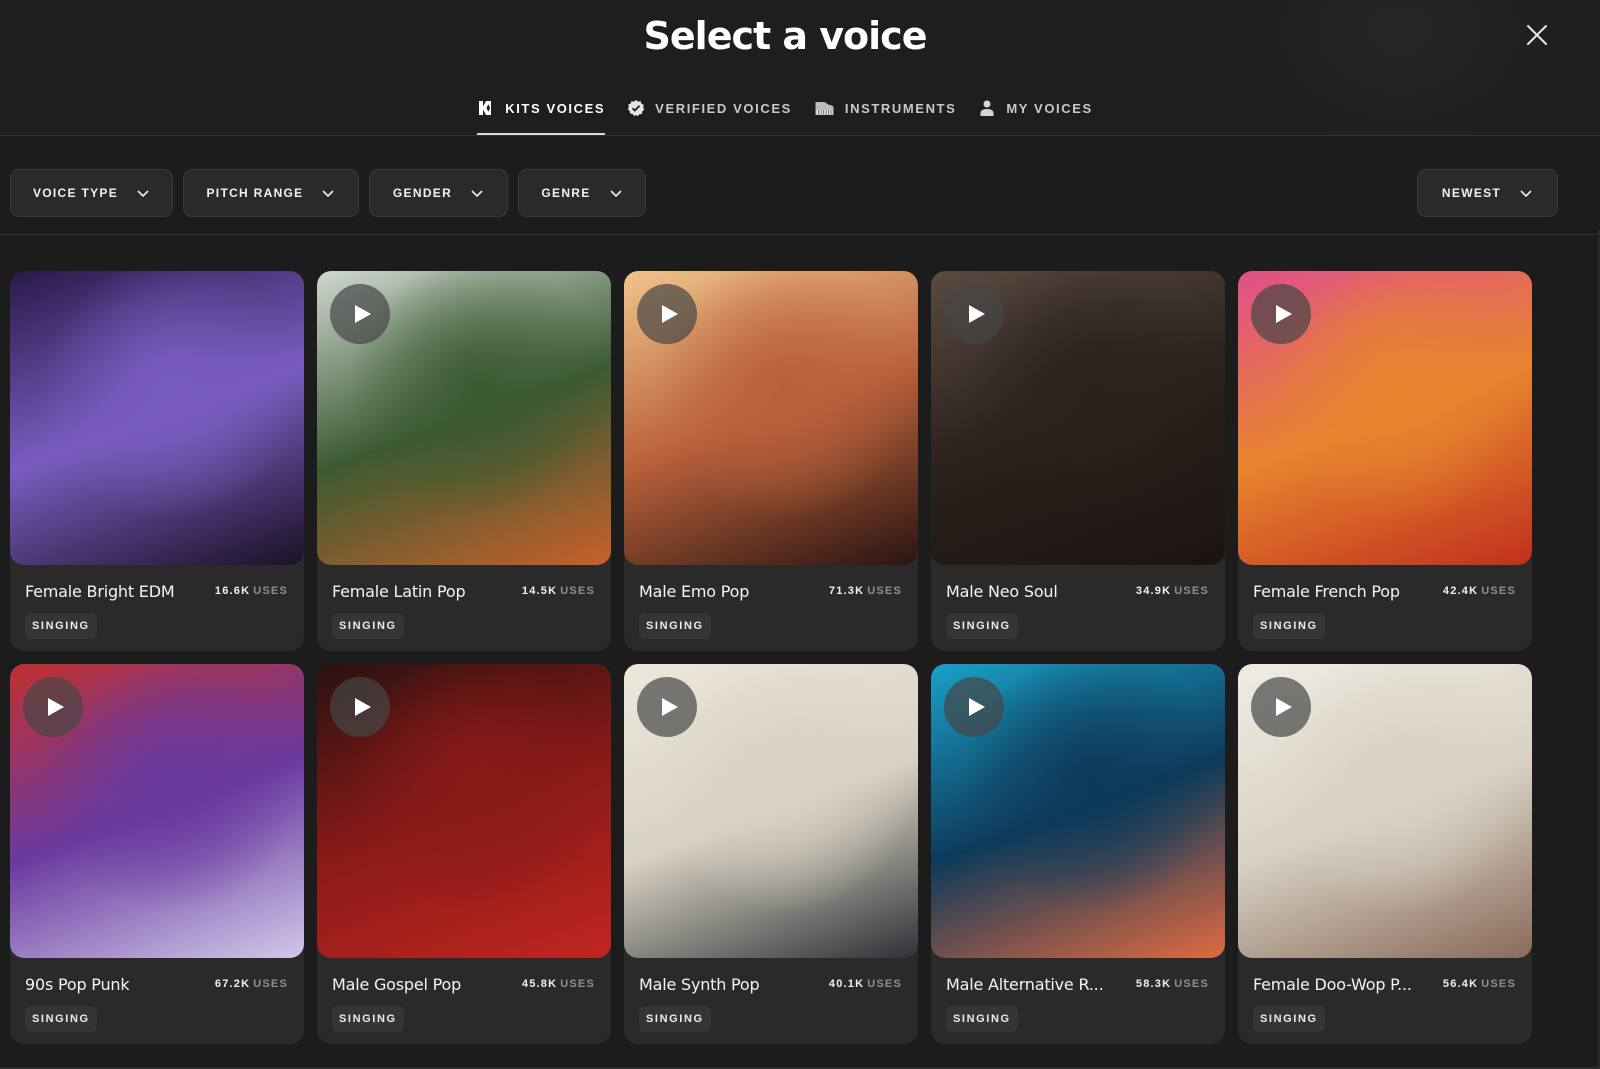 The height and width of the screenshot is (1069, 1600). I want to click on voice-name: Male Synth Pop, so click(699, 984).